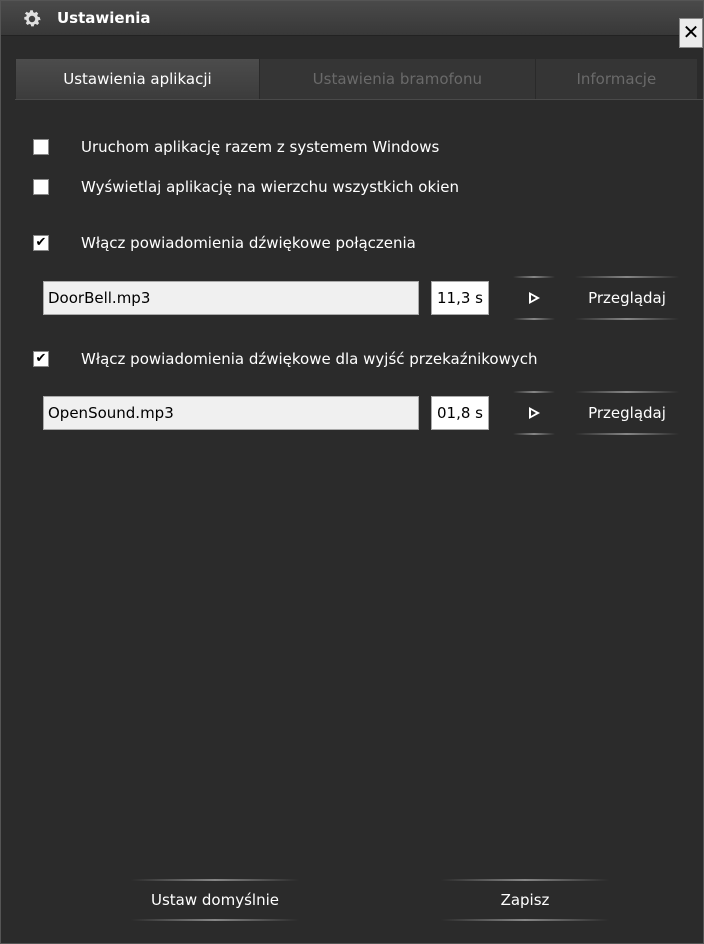 Image resolution: width=704 pixels, height=944 pixels. What do you see at coordinates (231, 413) in the screenshot?
I see `relay-sound-file-field: OpenSound.mp3` at bounding box center [231, 413].